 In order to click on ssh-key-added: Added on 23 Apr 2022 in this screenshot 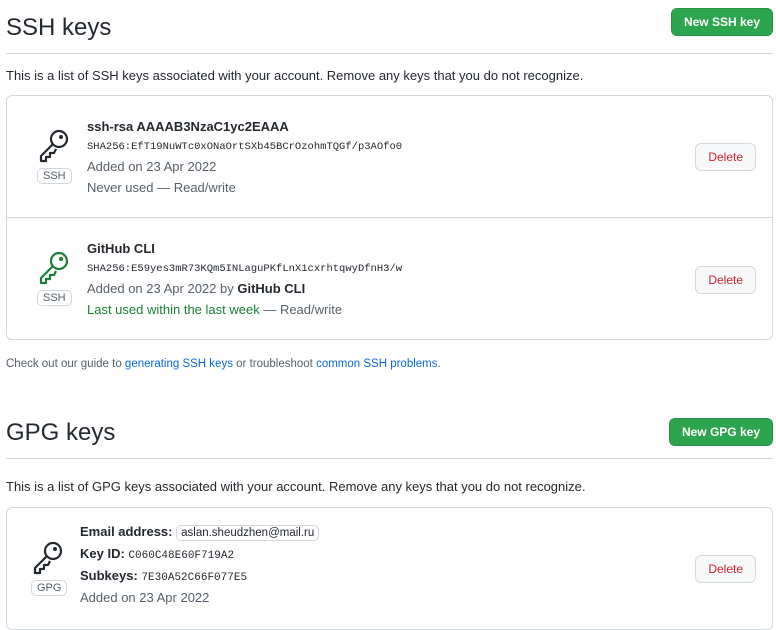, I will do `click(152, 166)`.